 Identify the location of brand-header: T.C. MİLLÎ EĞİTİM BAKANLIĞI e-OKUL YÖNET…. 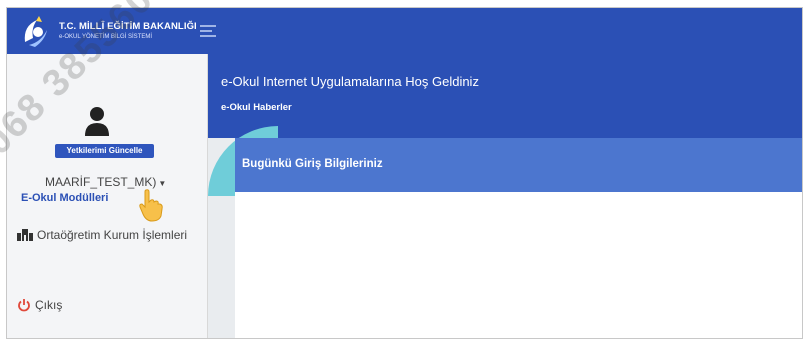
(107, 31).